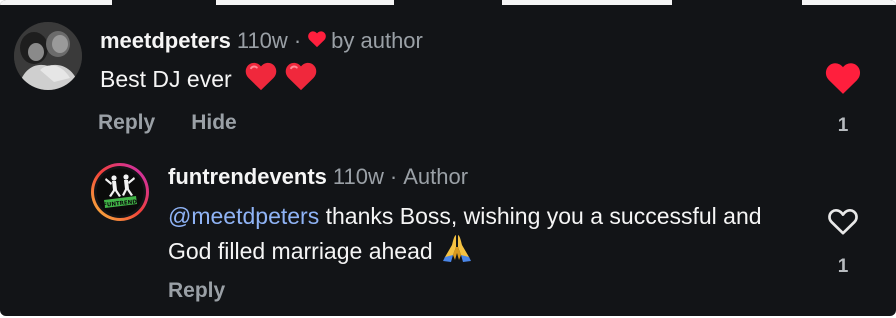 The height and width of the screenshot is (318, 896). What do you see at coordinates (166, 78) in the screenshot?
I see `comment-body: Best DJ ever` at bounding box center [166, 78].